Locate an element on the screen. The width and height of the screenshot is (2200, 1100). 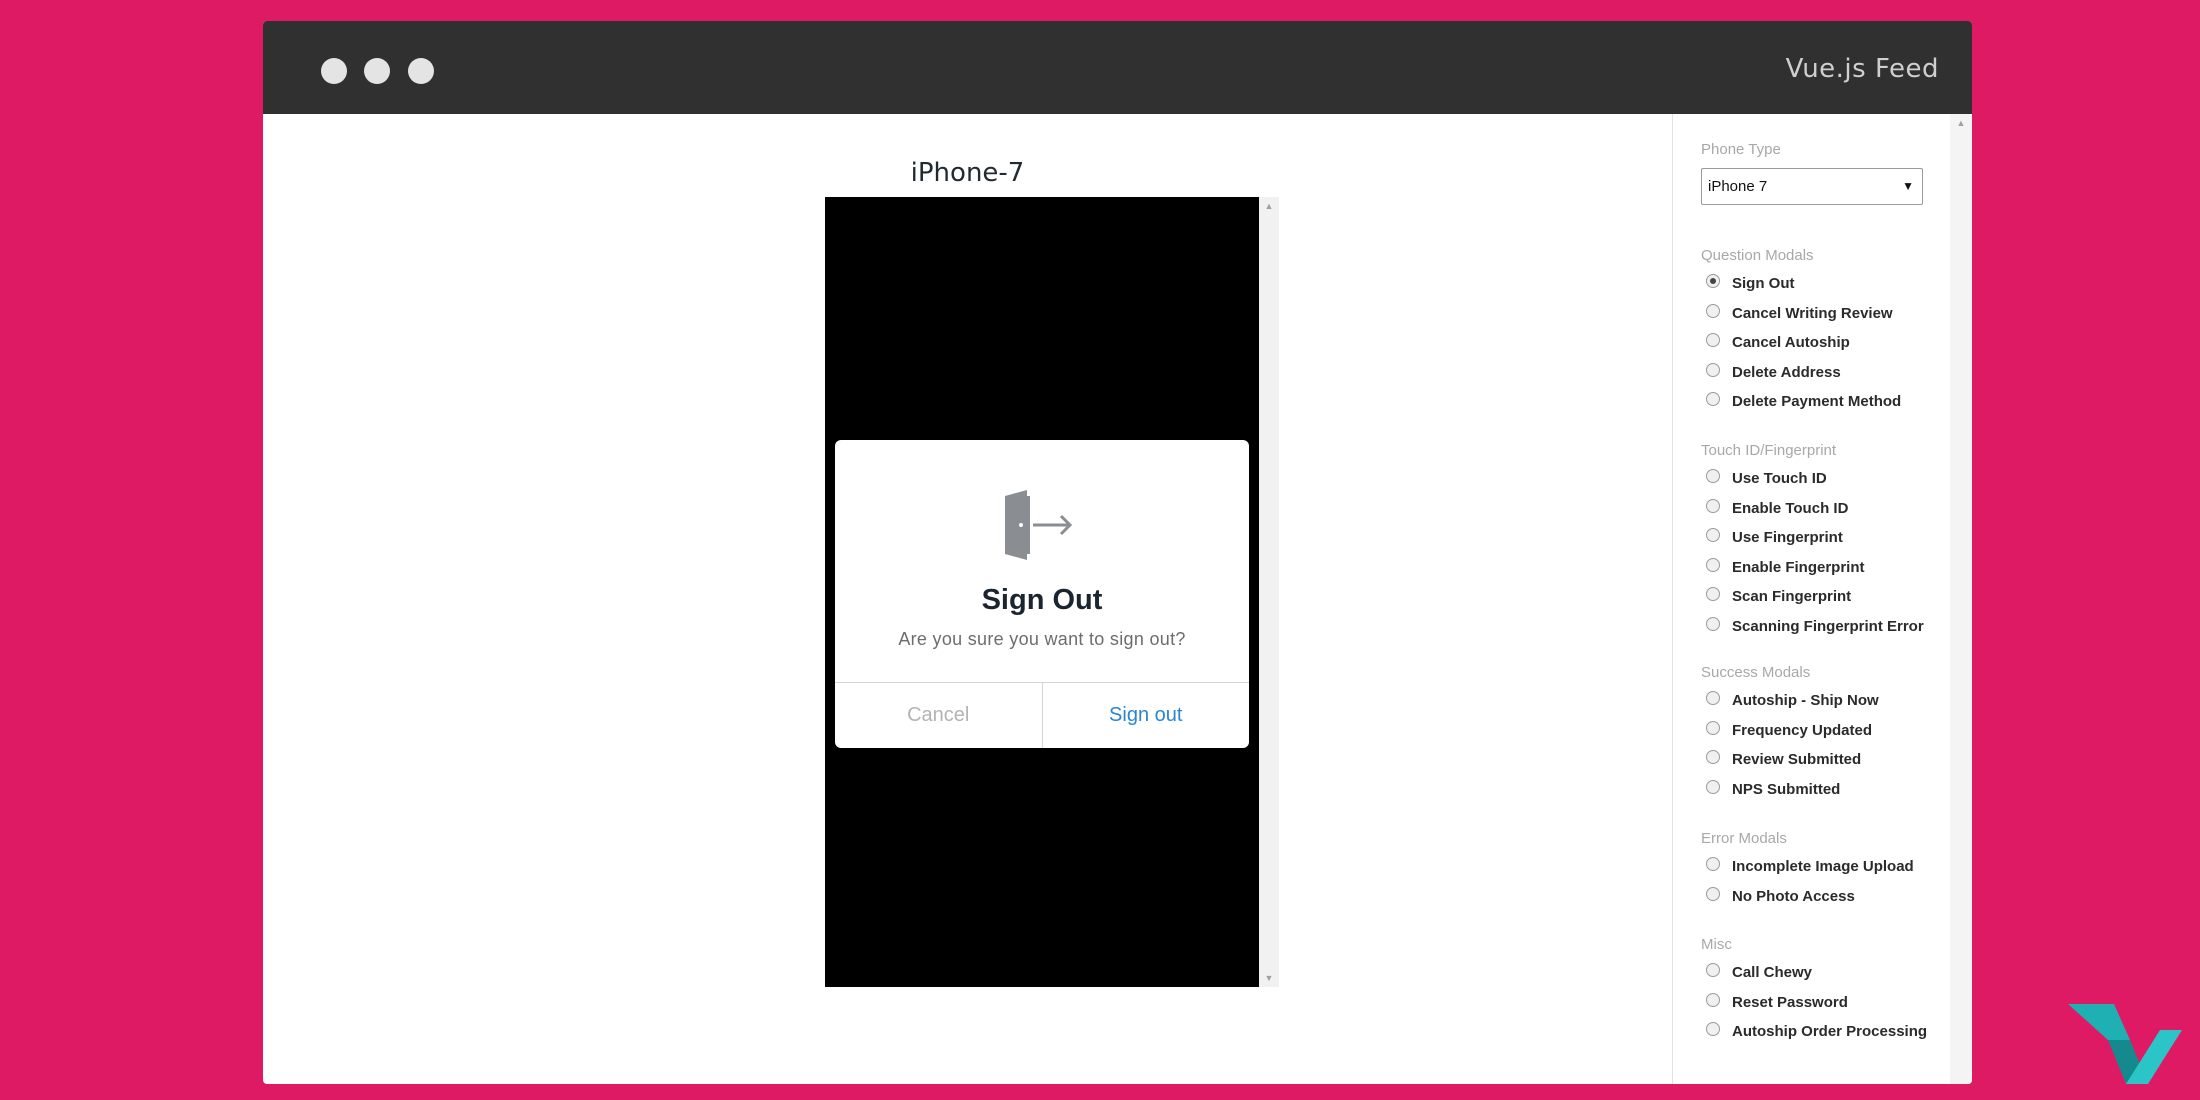
group-label: Error Modals is located at coordinates (1744, 838).